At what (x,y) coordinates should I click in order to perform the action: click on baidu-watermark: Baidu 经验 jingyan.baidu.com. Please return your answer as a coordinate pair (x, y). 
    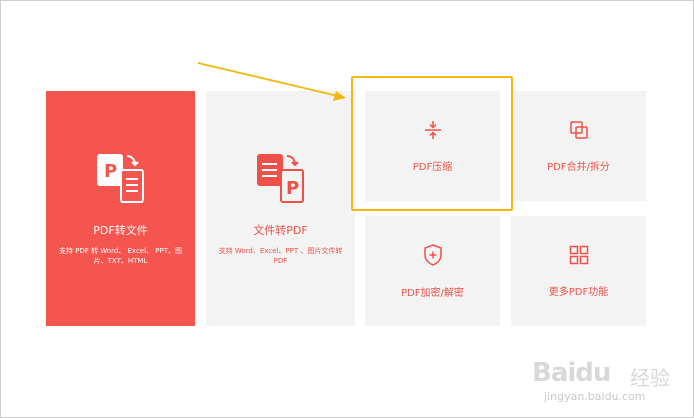
    Looking at the image, I should click on (608, 381).